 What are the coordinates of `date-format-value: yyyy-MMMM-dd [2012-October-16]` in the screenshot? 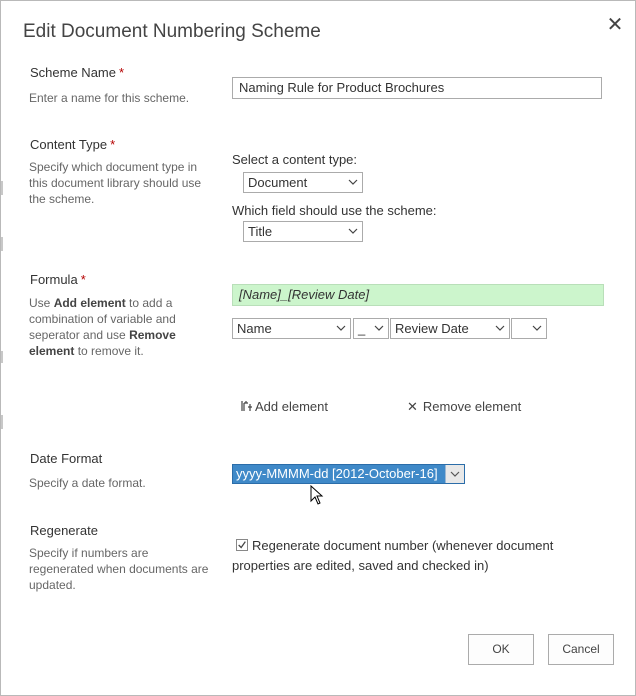 It's located at (337, 473).